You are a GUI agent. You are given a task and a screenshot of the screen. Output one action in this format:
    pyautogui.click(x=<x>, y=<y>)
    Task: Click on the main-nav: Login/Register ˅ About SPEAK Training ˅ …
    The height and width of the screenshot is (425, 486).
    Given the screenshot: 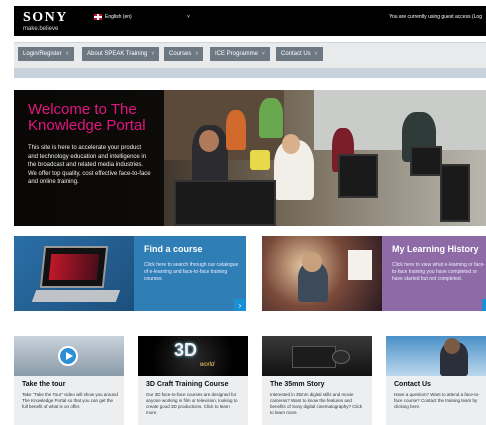 What is the action you would take?
    pyautogui.click(x=250, y=55)
    